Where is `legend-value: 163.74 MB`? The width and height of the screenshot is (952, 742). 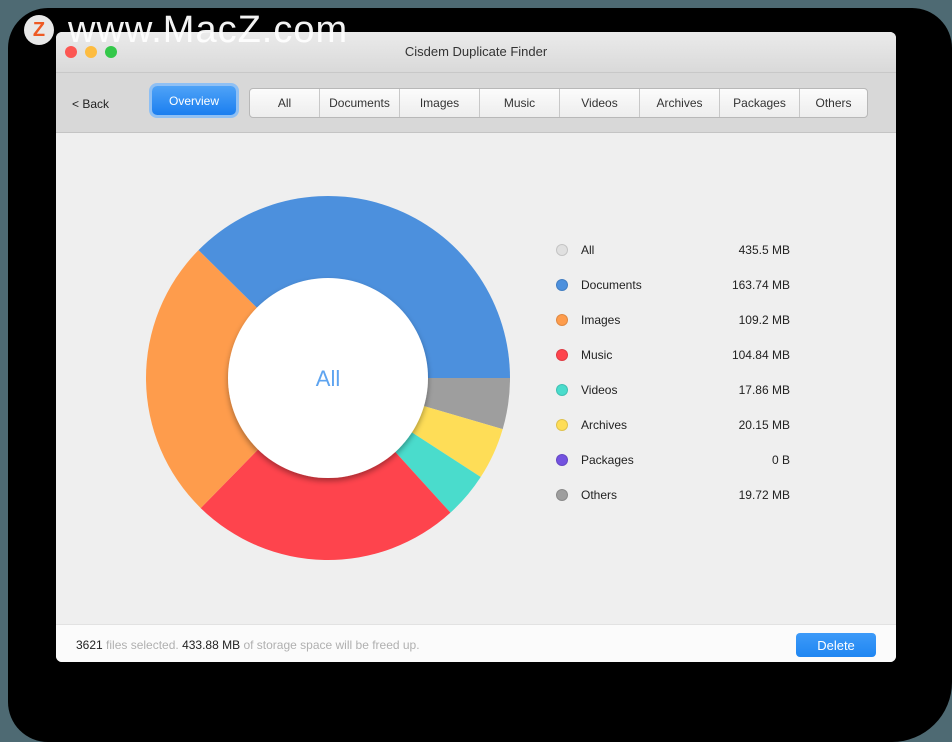
legend-value: 163.74 MB is located at coordinates (760, 284).